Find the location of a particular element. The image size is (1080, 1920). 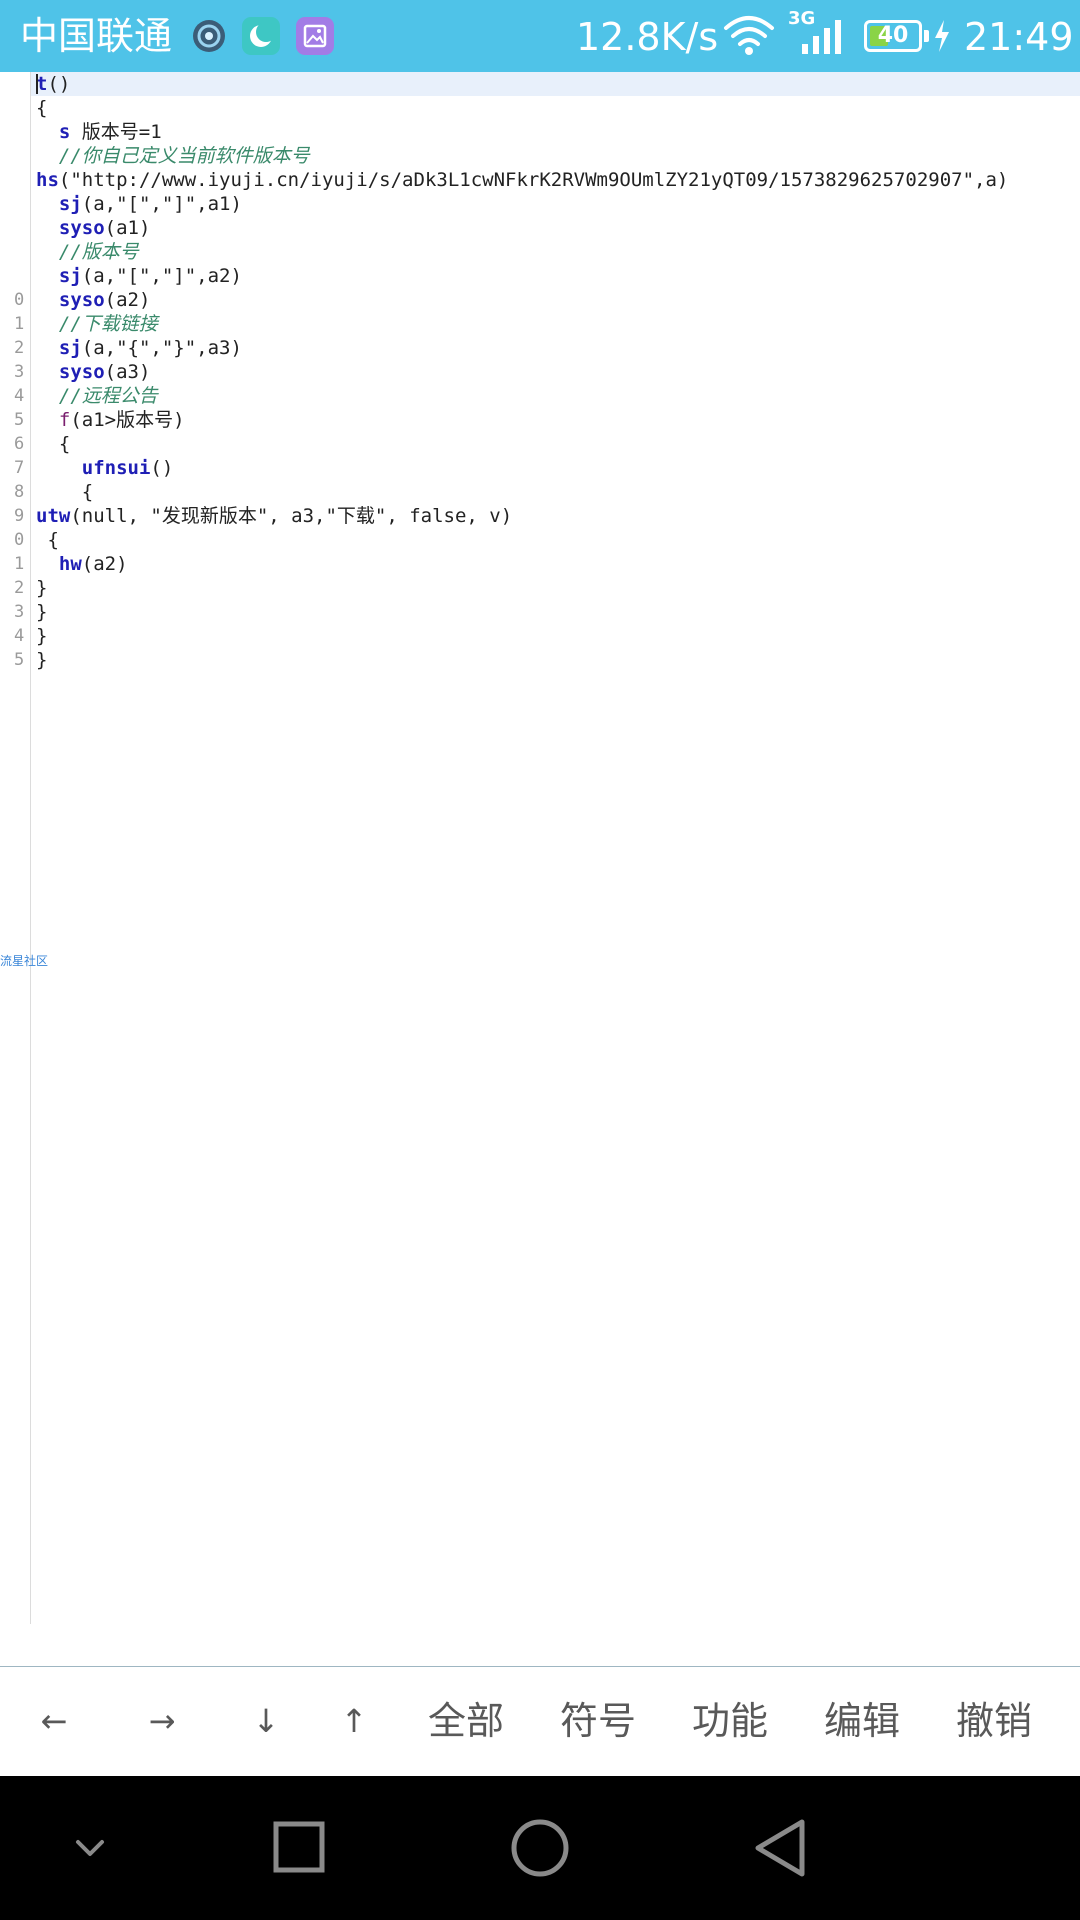

line-number: 1 is located at coordinates (19, 564).